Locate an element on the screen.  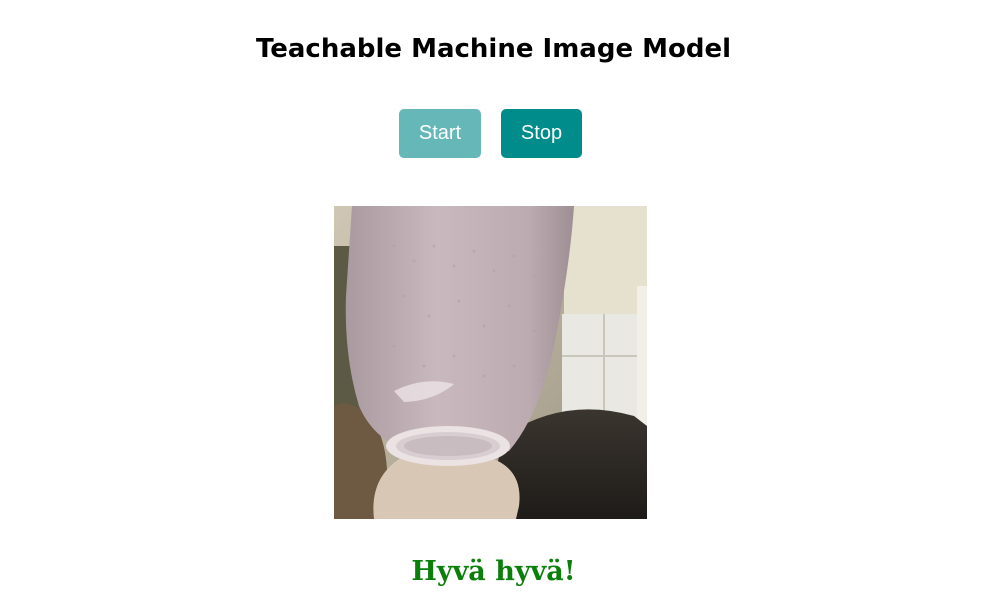
page-title: Teachable Machine Image Model is located at coordinates (493, 49).